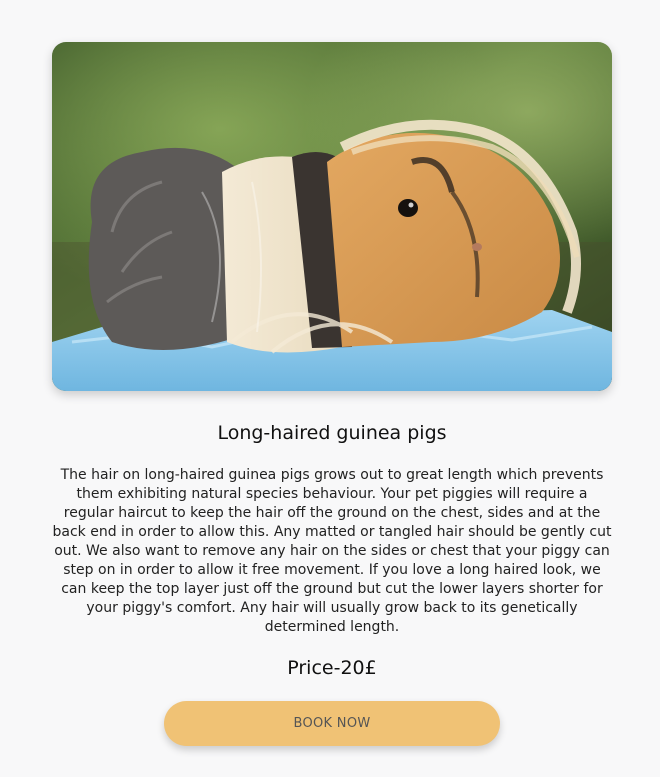  I want to click on book-now-button: BOOK NOW, so click(332, 723).